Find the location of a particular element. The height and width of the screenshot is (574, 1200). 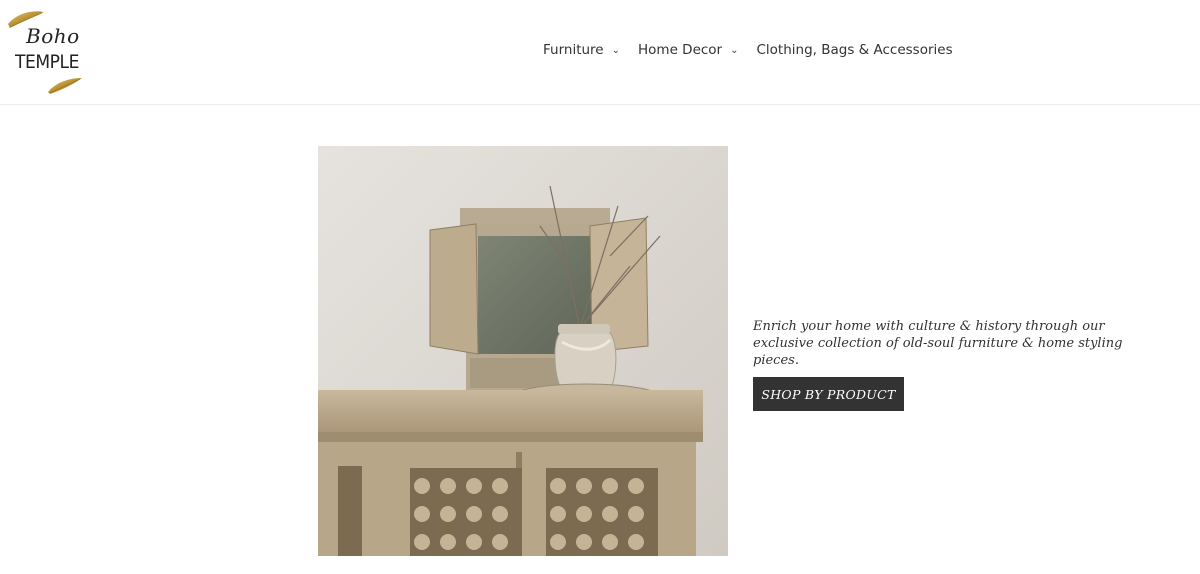

nav-item-label: Furniture is located at coordinates (573, 50).